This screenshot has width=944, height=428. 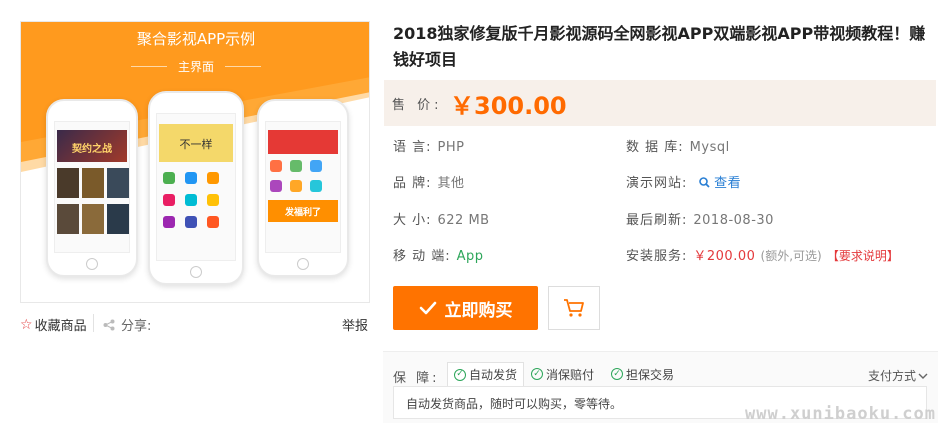 I want to click on spec-updated: 最后刷新: 2018-08-30, so click(x=700, y=218).